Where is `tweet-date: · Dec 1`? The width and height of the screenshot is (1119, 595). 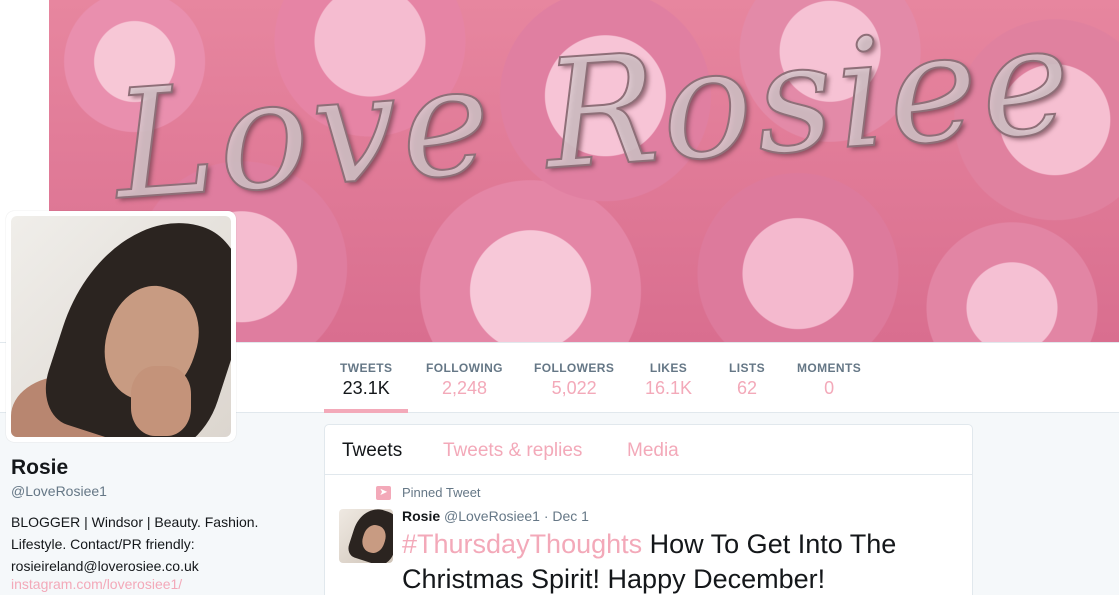
tweet-date: · Dec 1 is located at coordinates (566, 516).